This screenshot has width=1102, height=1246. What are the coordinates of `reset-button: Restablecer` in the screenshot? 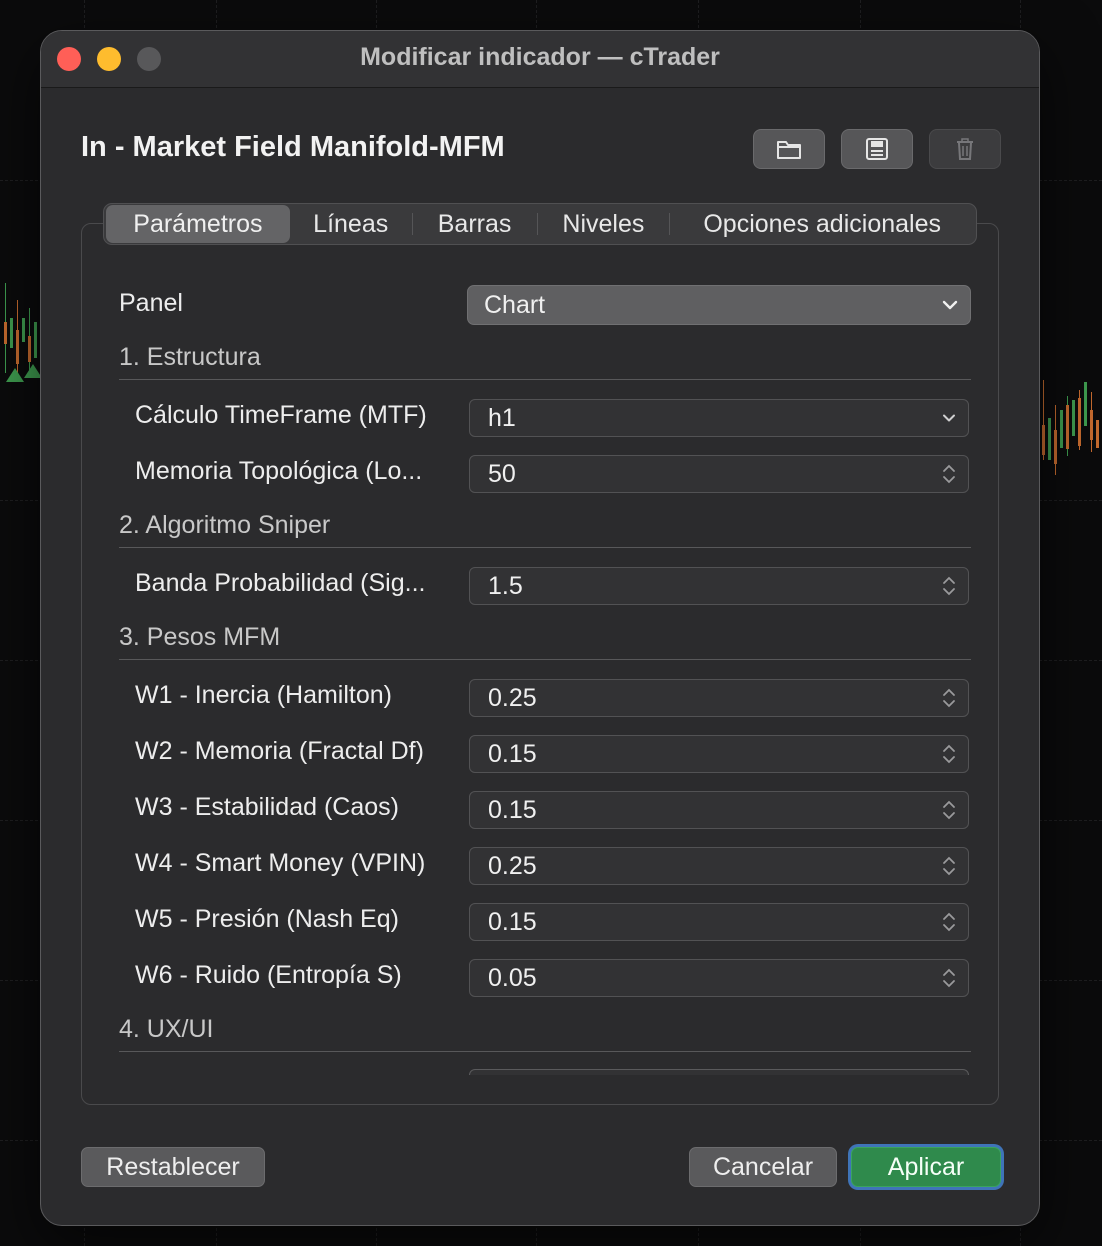 It's located at (173, 1167).